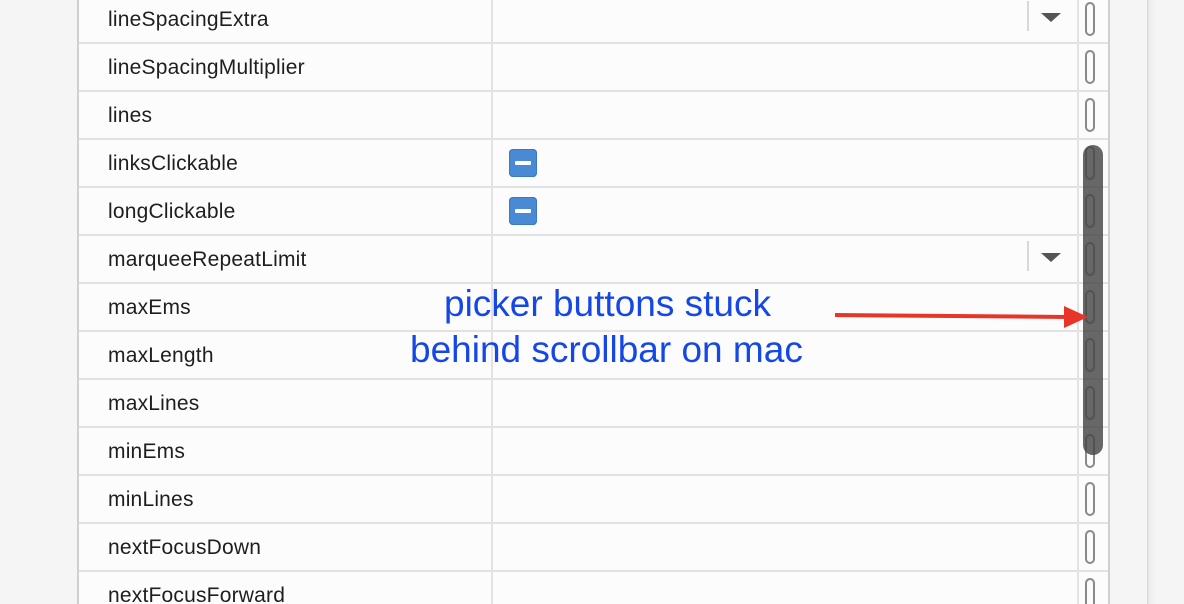 This screenshot has width=1184, height=604. What do you see at coordinates (961, 317) in the screenshot?
I see `annotation-arrow` at bounding box center [961, 317].